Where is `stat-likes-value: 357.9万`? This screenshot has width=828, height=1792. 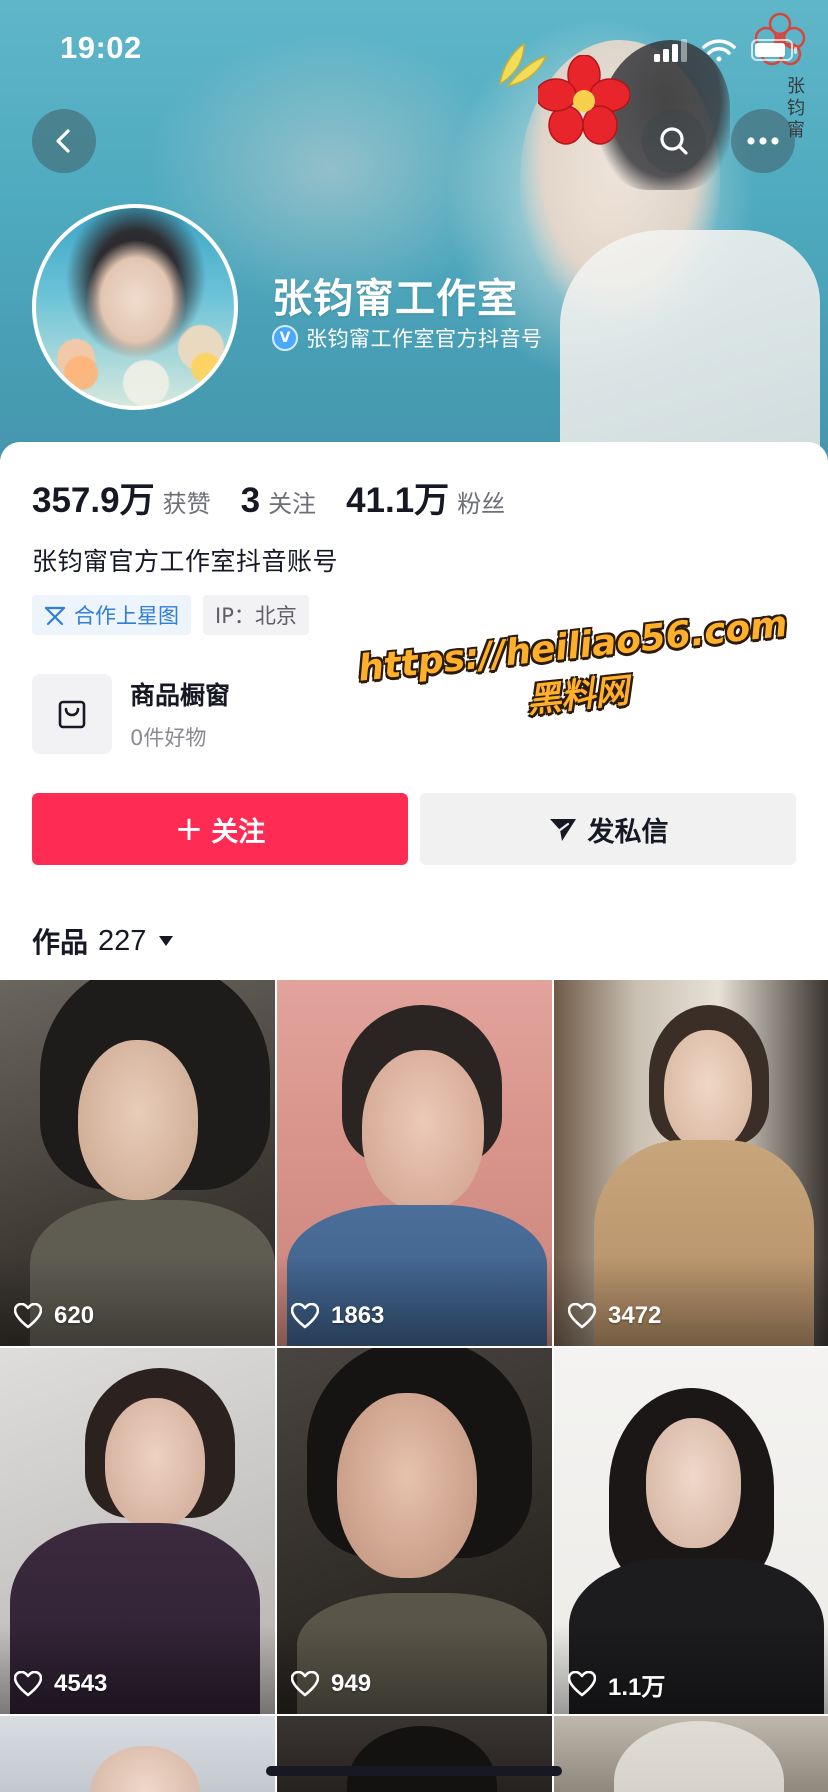
stat-likes-value: 357.9万 is located at coordinates (93, 500).